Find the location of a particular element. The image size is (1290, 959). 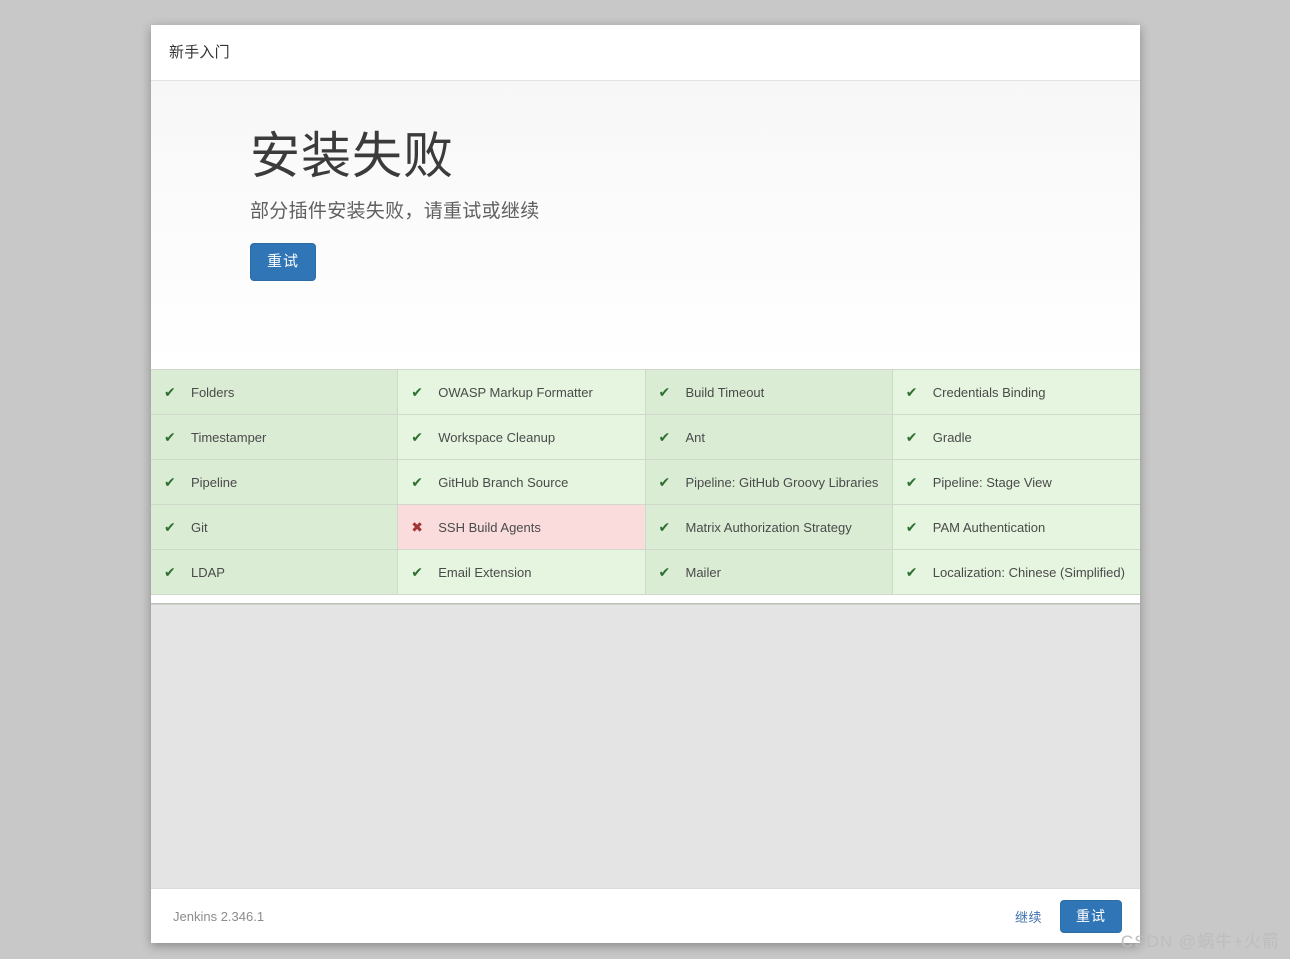

plugin-name: Matrix Authorization Strategy is located at coordinates (768, 527).